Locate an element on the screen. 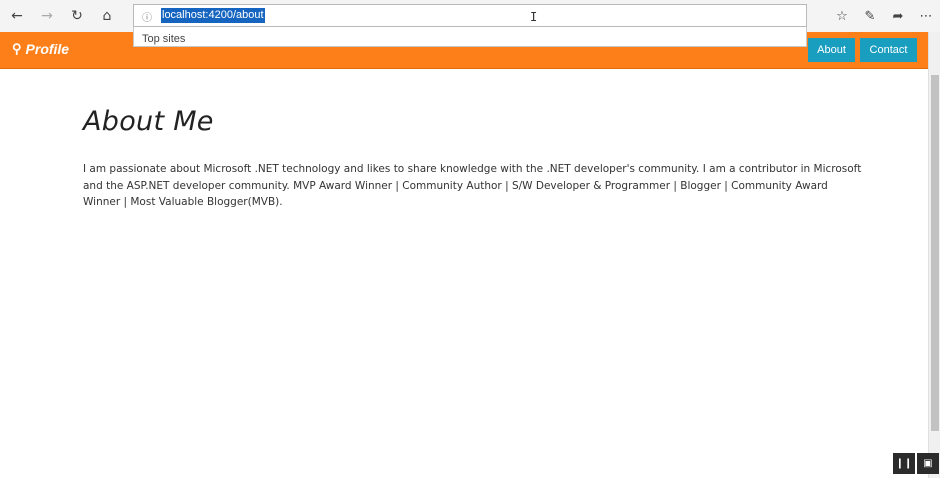 This screenshot has width=940, height=478. more-icon: ⋯ is located at coordinates (926, 16).